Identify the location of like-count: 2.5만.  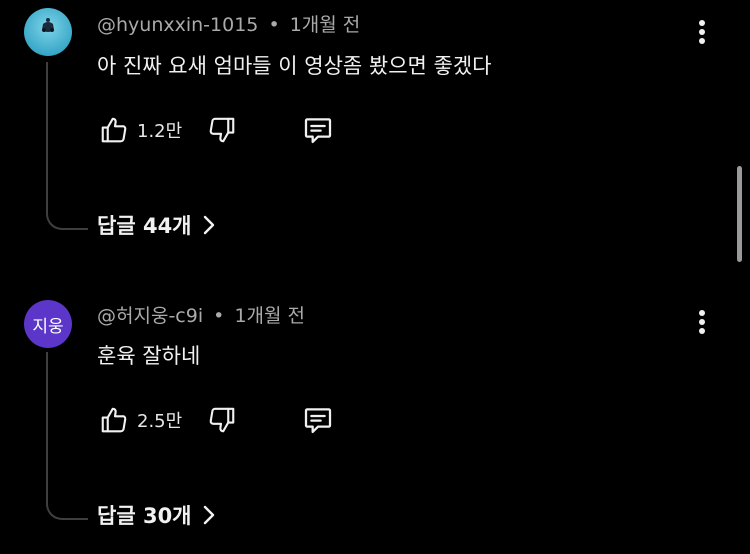
(160, 421).